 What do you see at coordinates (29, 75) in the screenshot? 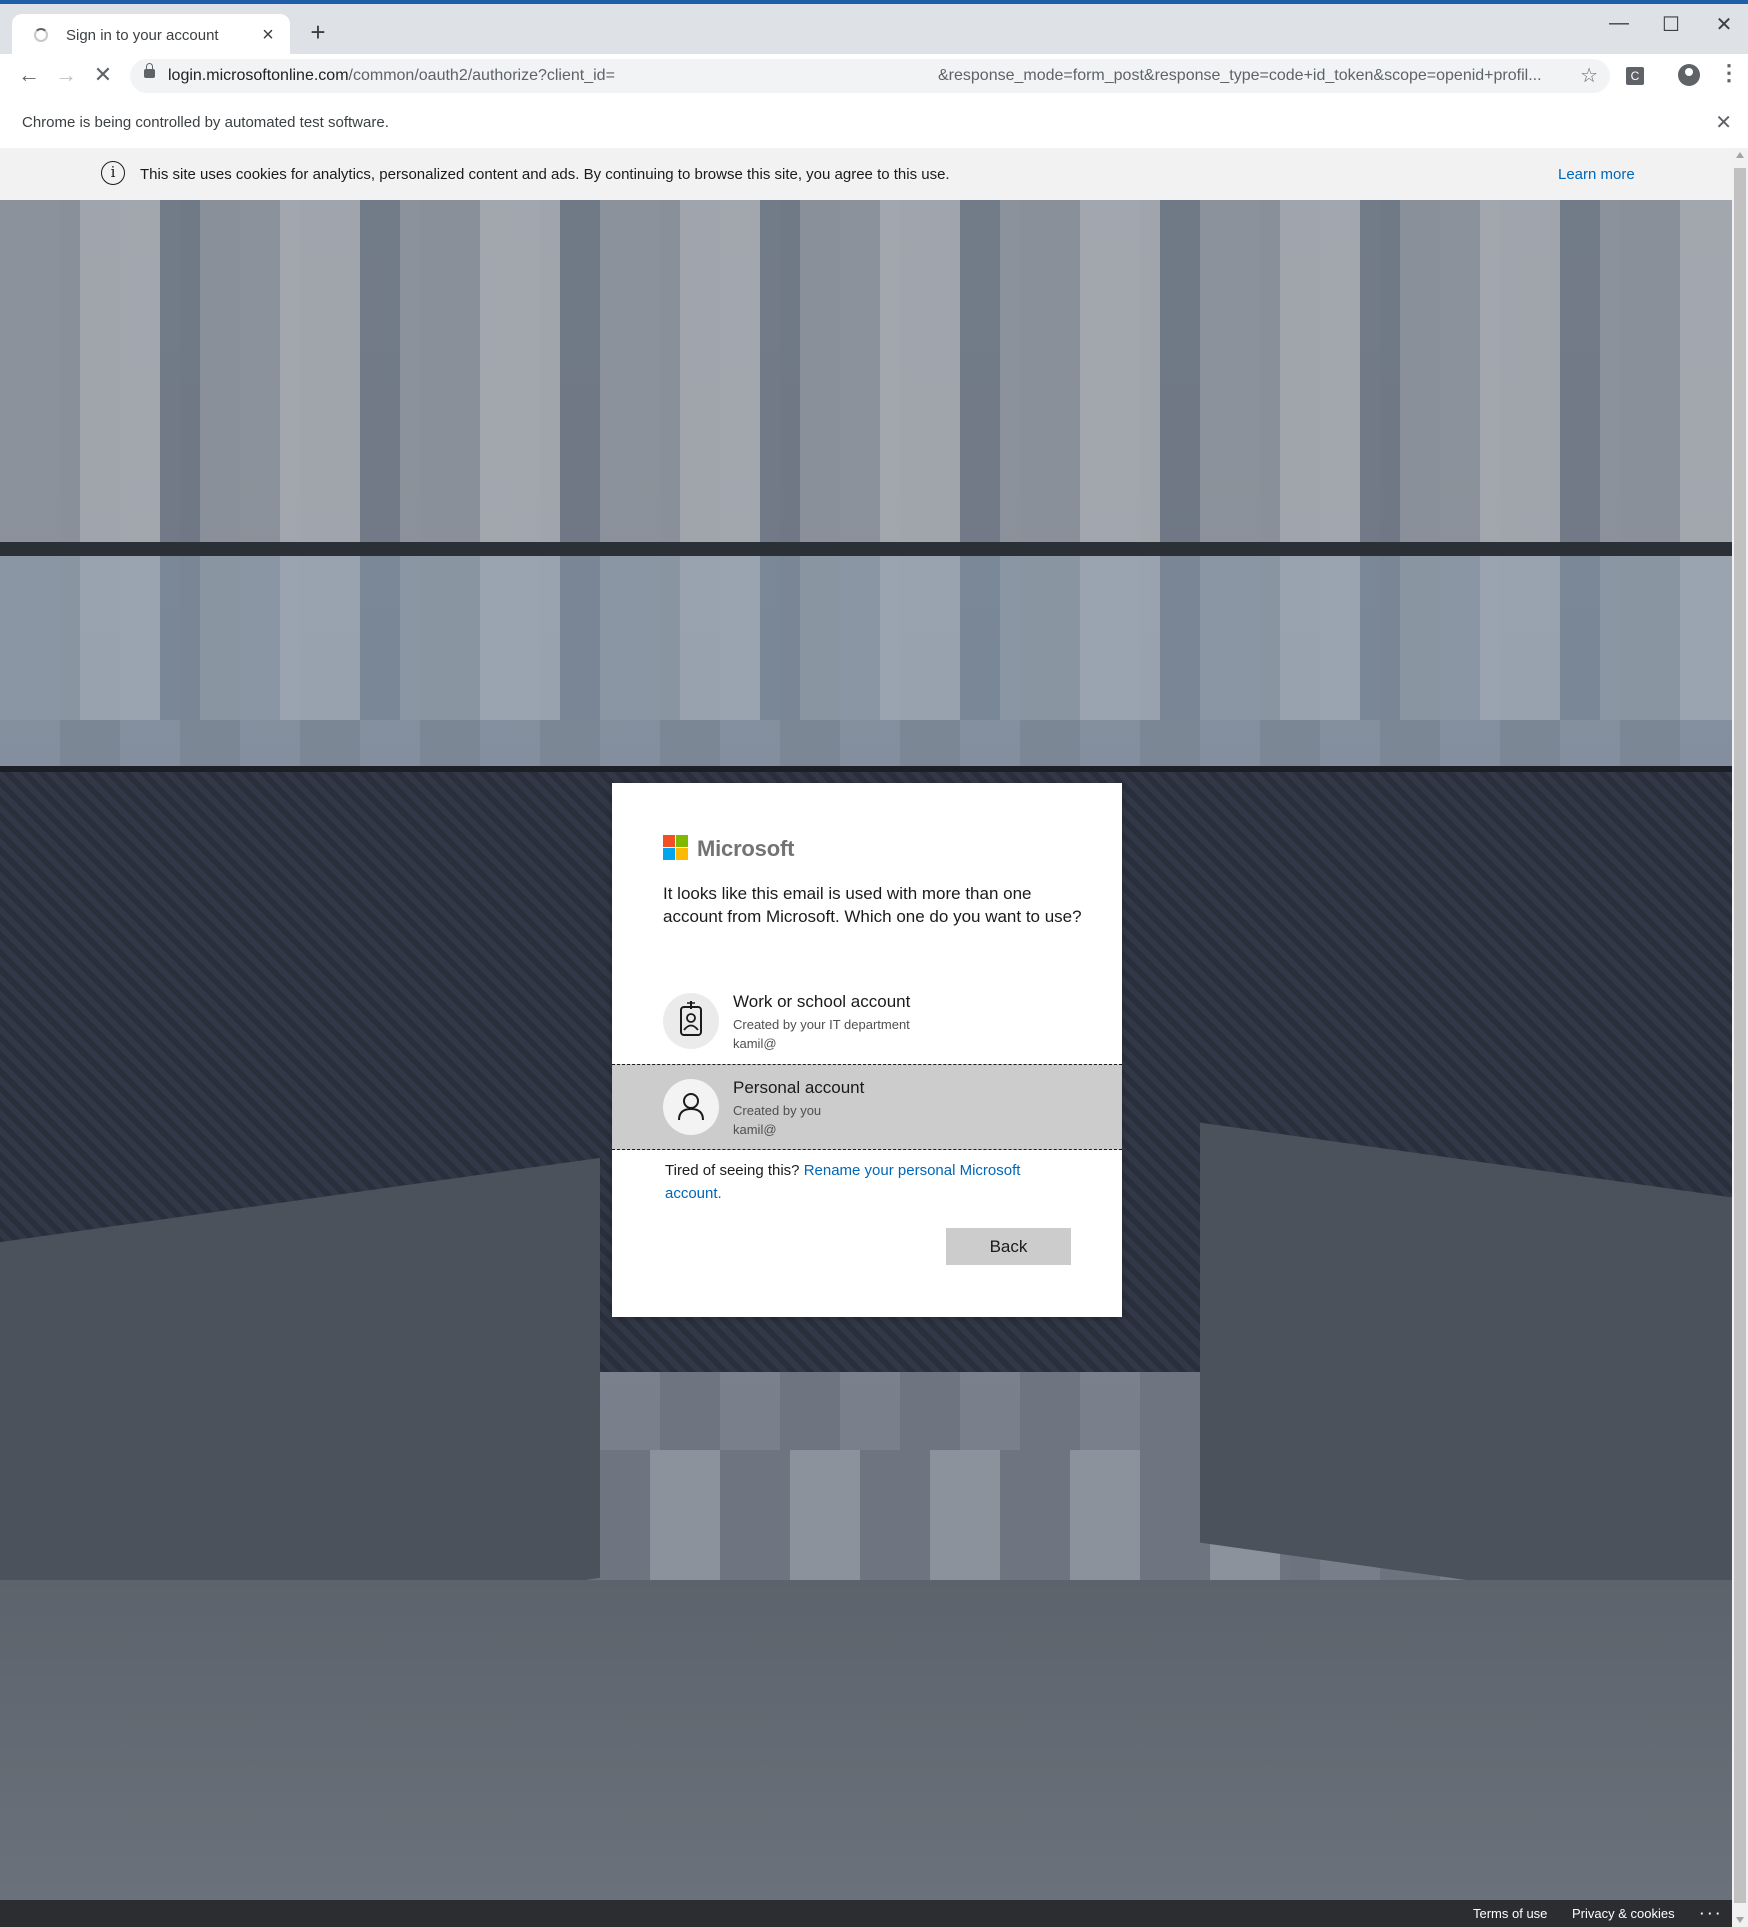
I see `back-arrow-icon: ←` at bounding box center [29, 75].